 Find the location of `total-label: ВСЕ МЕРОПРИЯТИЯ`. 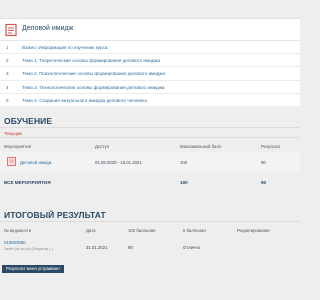

total-label: ВСЕ МЕРОПРИЯТИЯ is located at coordinates (27, 182).